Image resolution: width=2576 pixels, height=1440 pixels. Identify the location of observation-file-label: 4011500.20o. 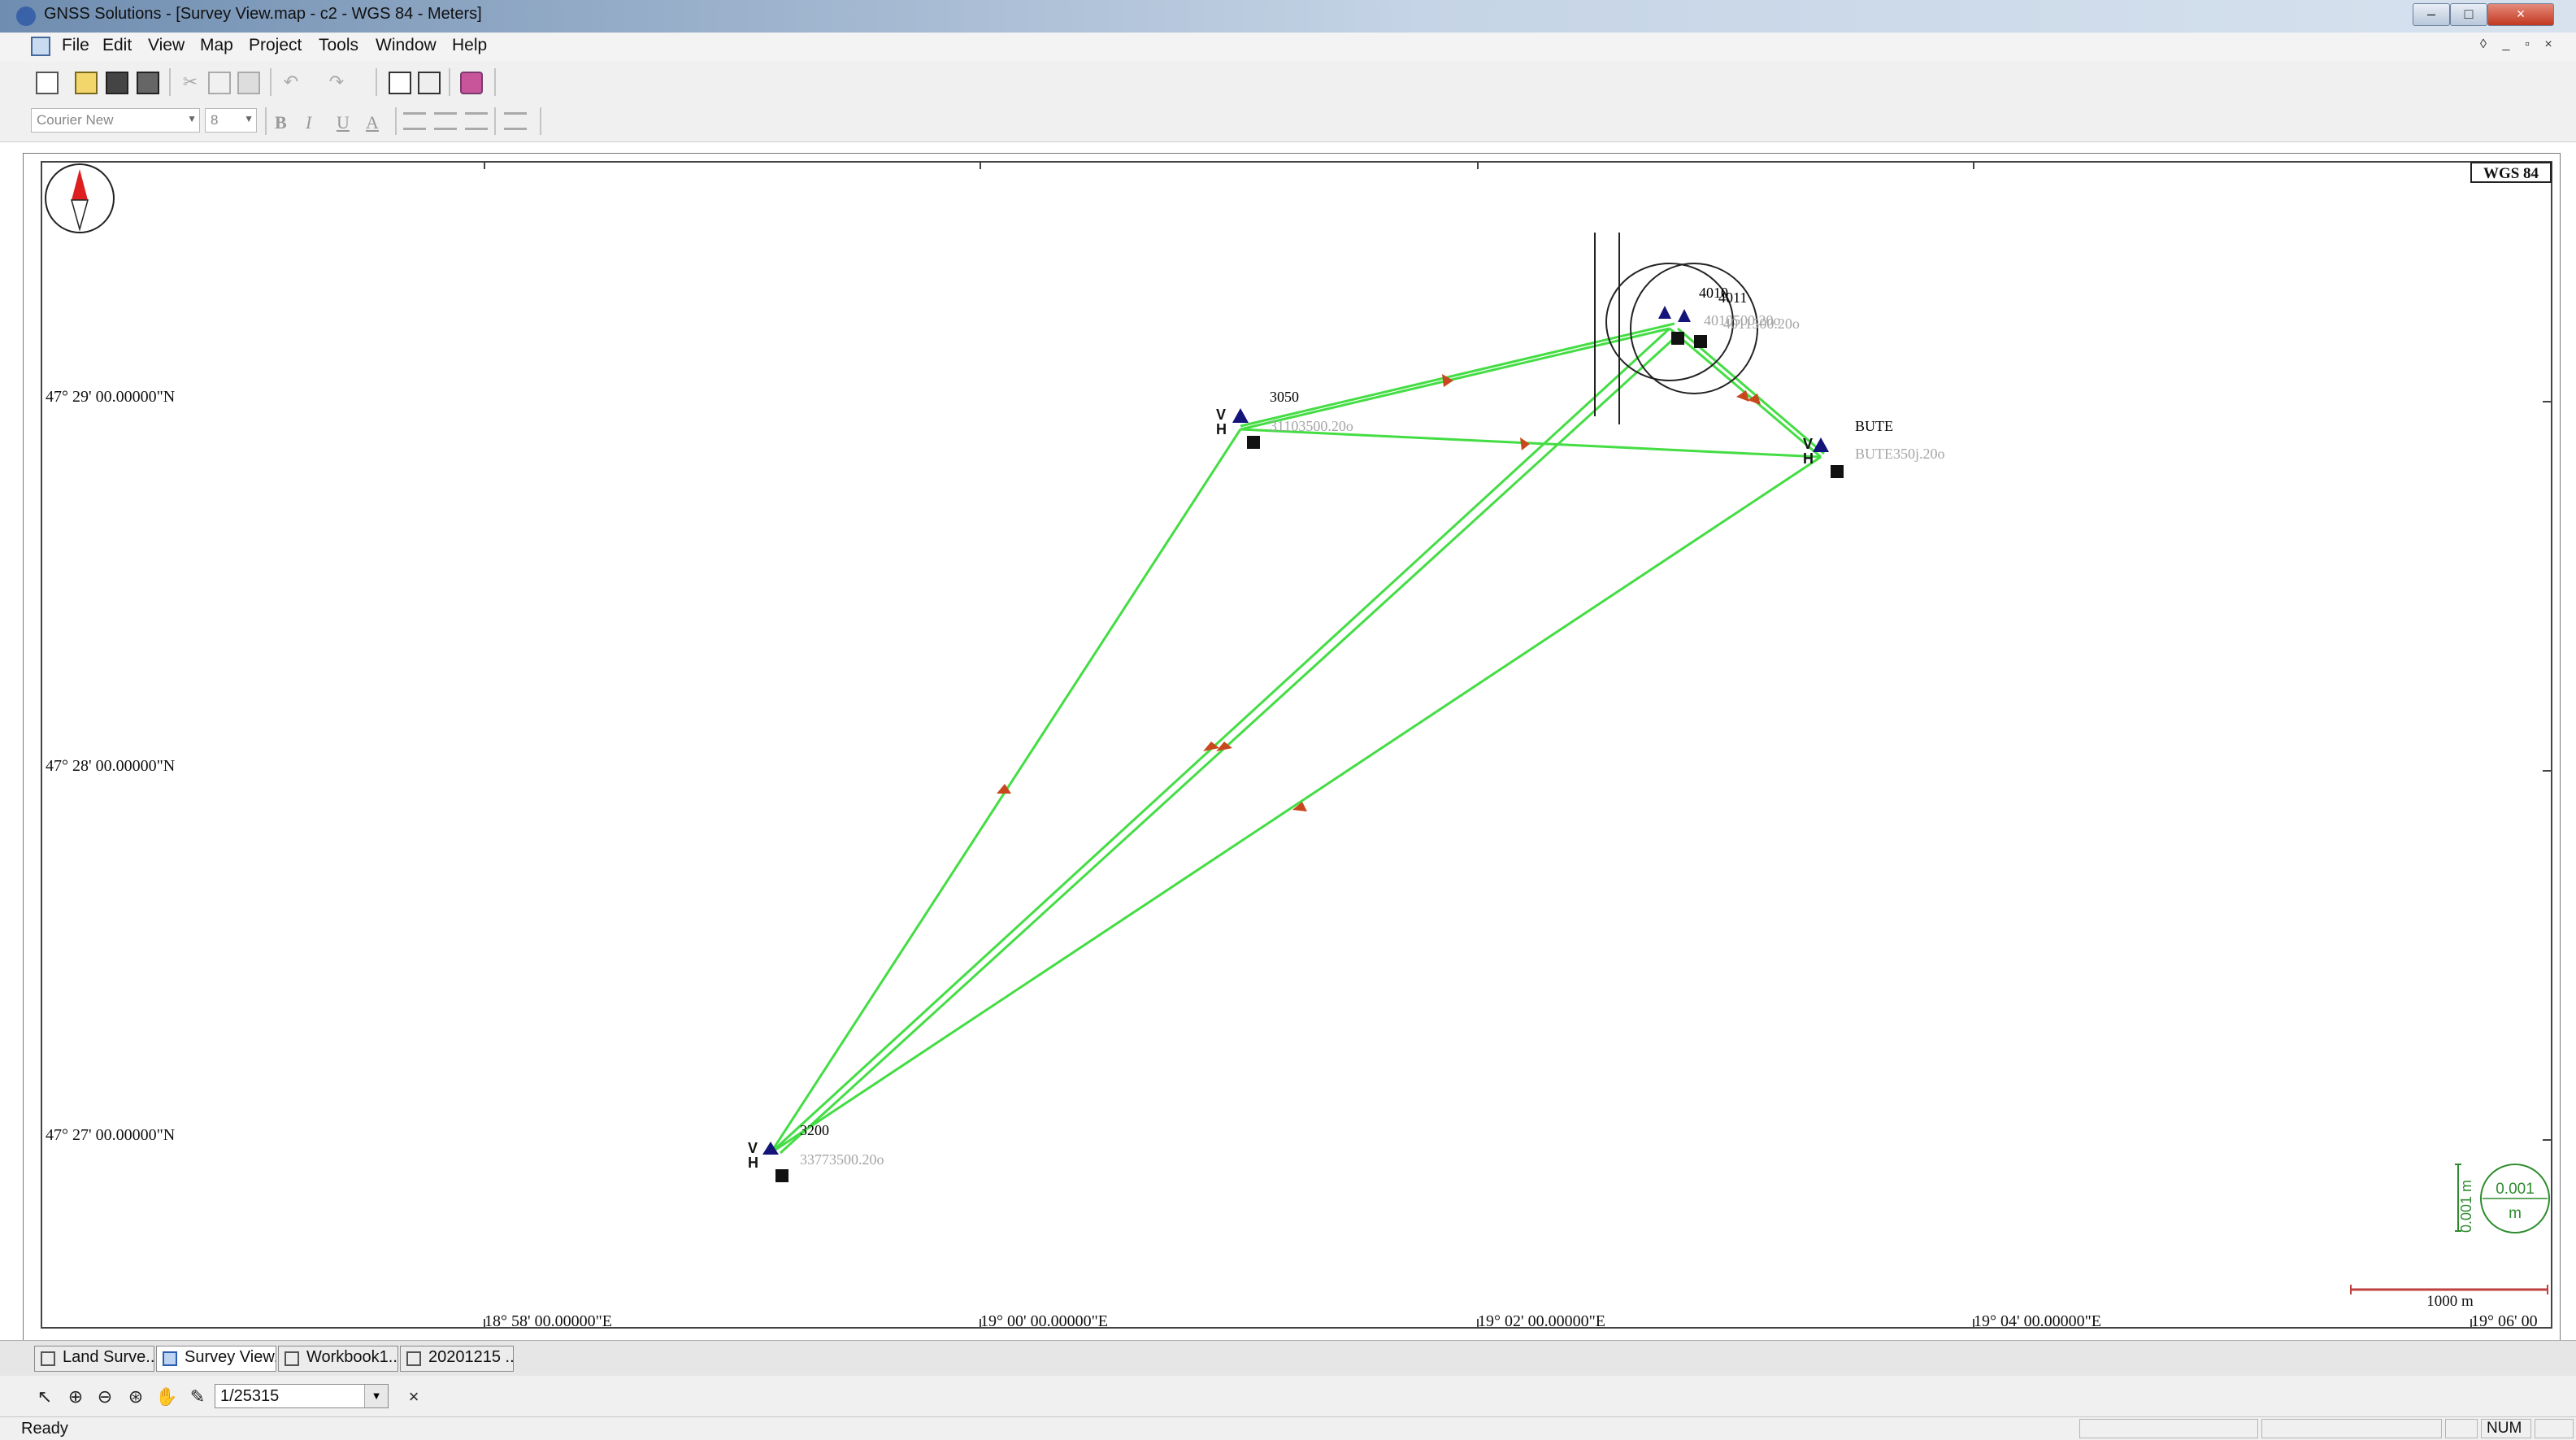
(1761, 323).